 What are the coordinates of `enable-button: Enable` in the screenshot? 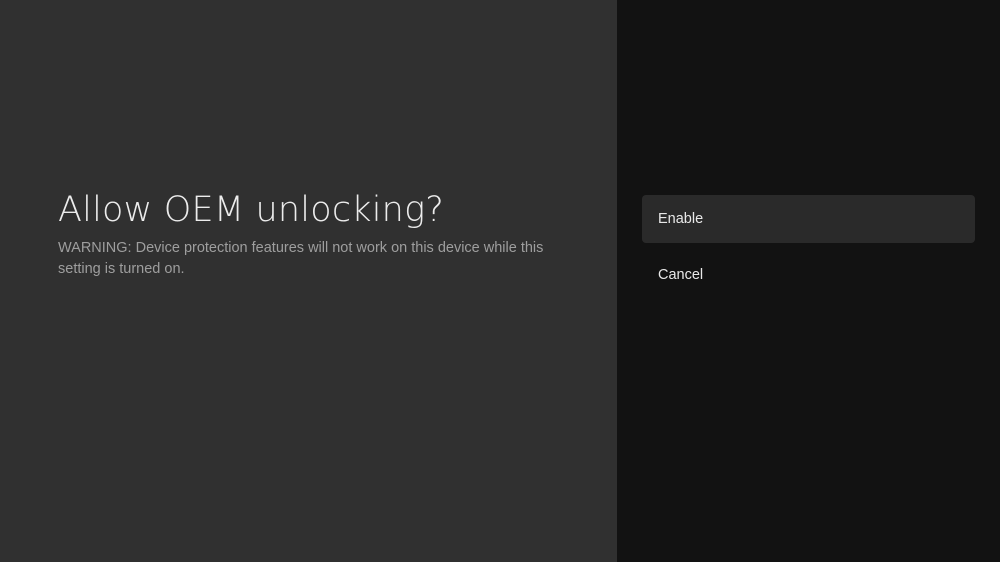 It's located at (808, 219).